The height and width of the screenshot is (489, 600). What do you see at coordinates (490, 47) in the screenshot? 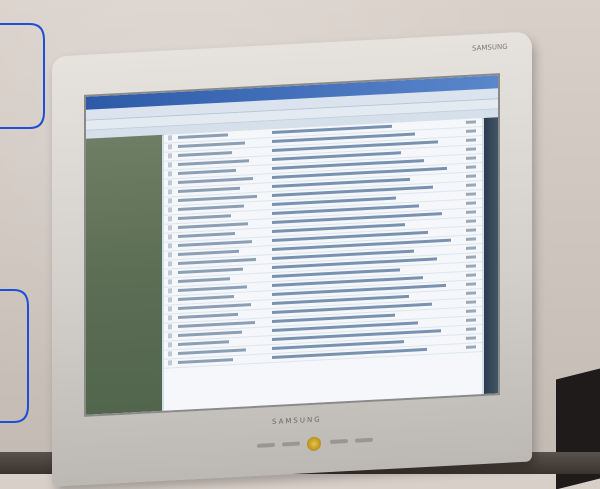
I see `monitor-brand-logo: SAMSUNG` at bounding box center [490, 47].